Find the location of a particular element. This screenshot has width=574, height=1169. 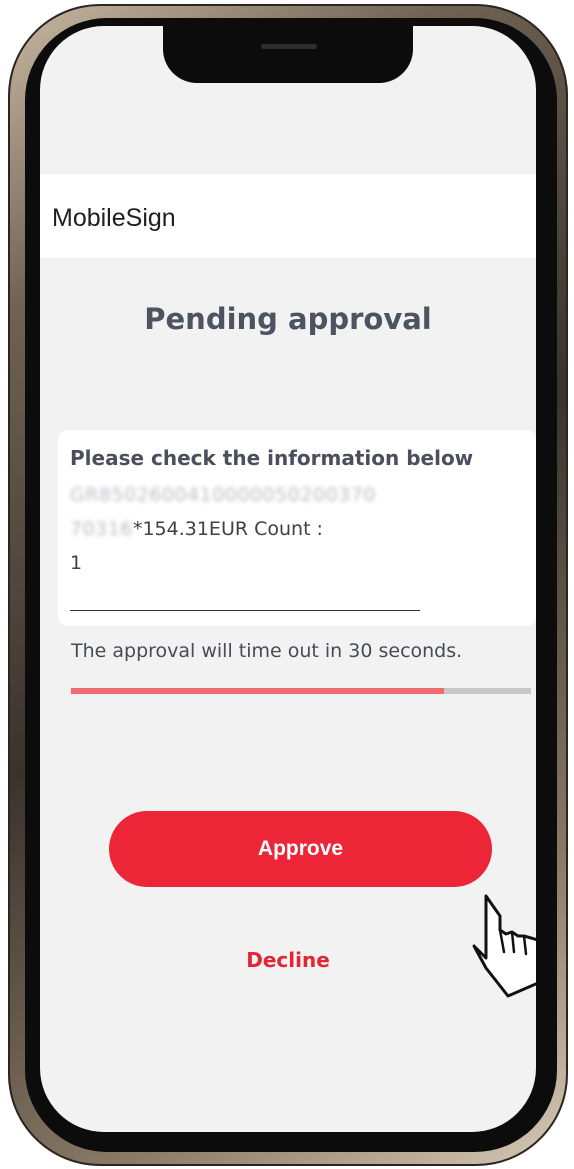

timeout-progress-fill is located at coordinates (257, 691).